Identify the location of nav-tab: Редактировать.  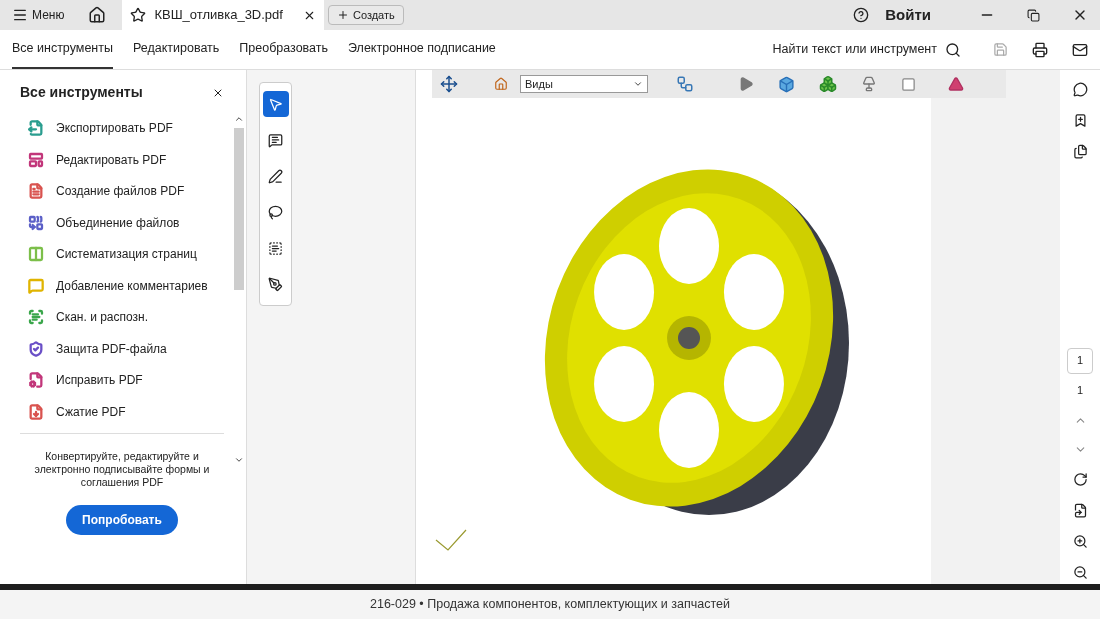
(176, 49).